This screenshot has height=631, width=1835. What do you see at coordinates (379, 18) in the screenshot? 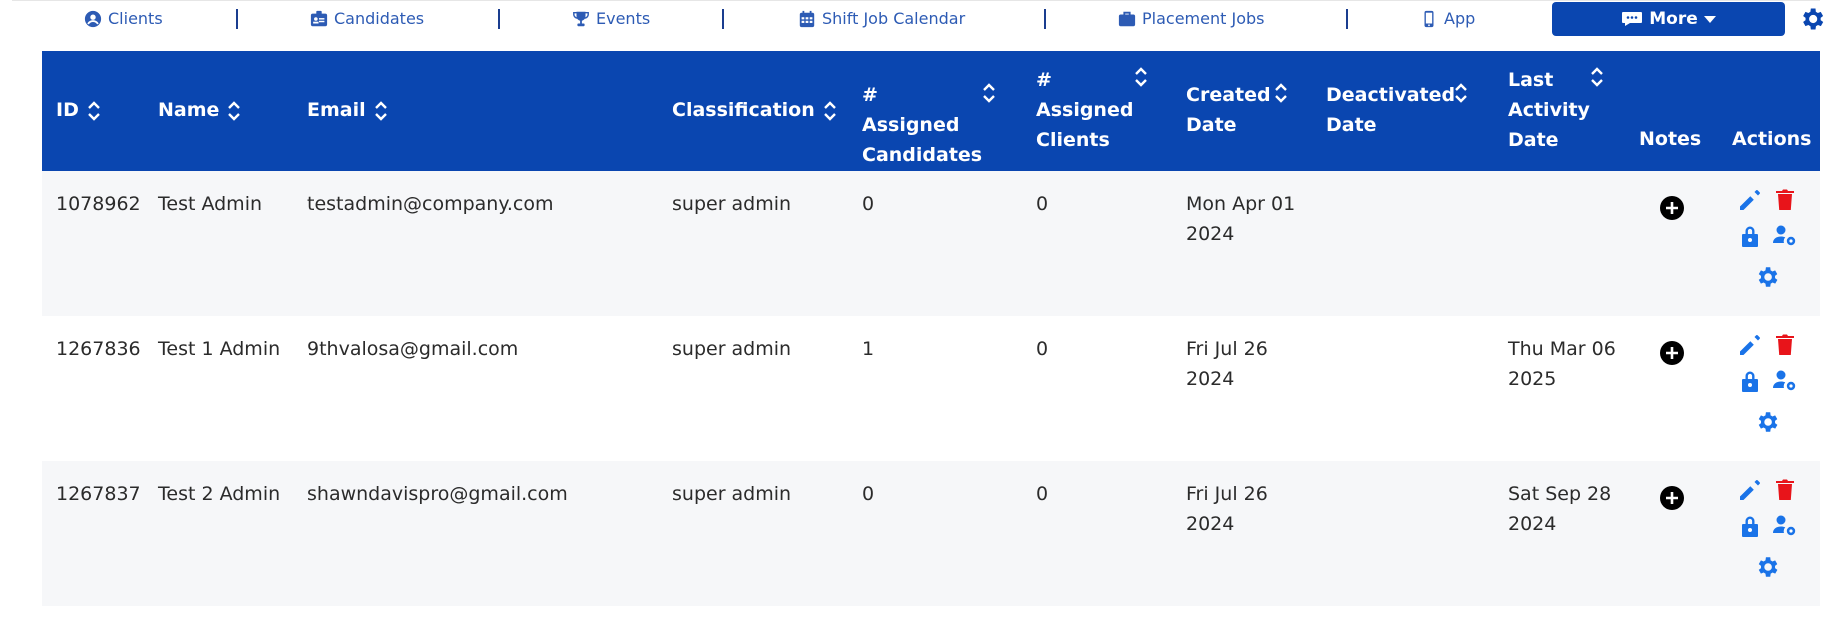
I see `nav-label: Candidates` at bounding box center [379, 18].